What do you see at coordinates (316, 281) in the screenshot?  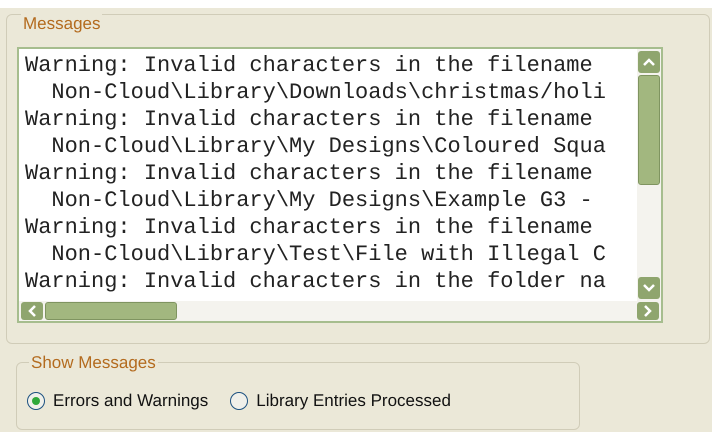 I see `log-line: Warning: Invalid characters in the folder na` at bounding box center [316, 281].